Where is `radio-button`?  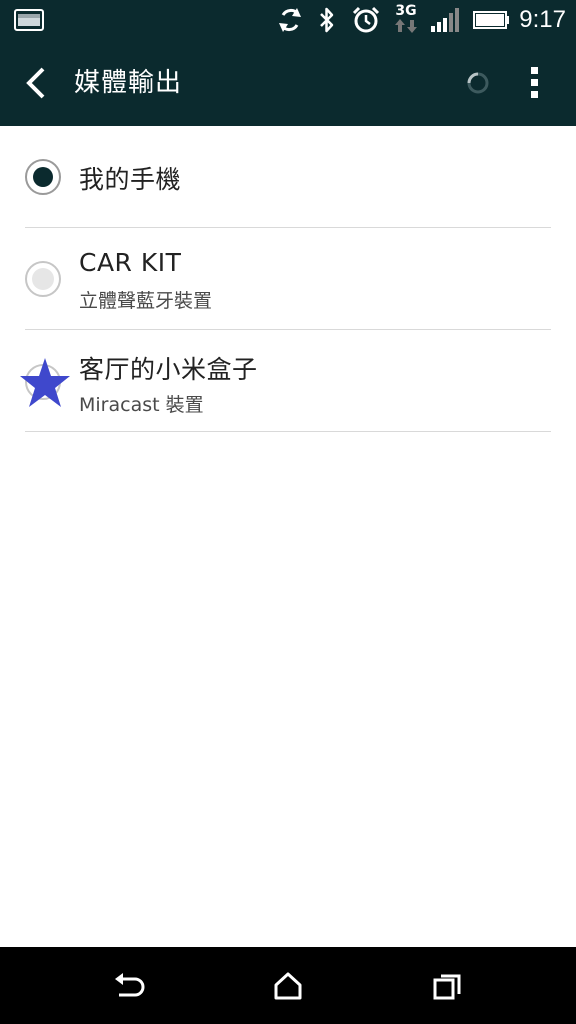 radio-button is located at coordinates (43, 279).